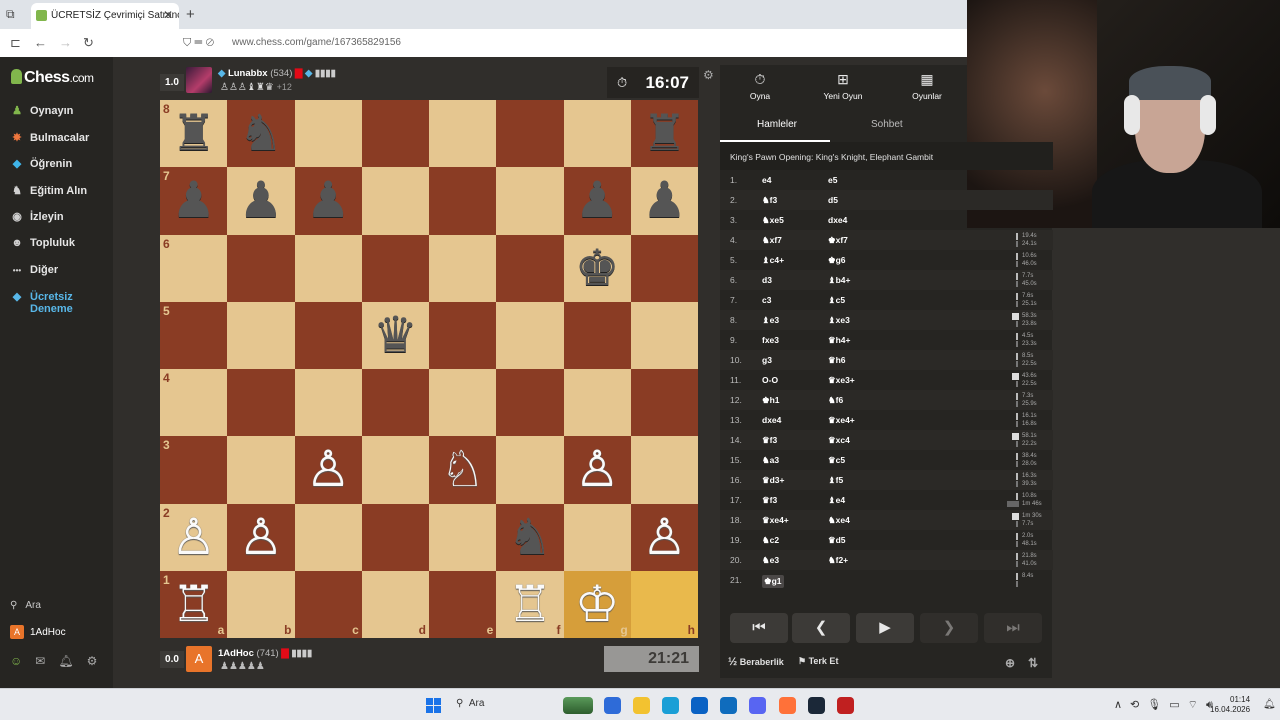 The image size is (1280, 720). Describe the element at coordinates (463, 537) in the screenshot. I see `square-e2` at that location.